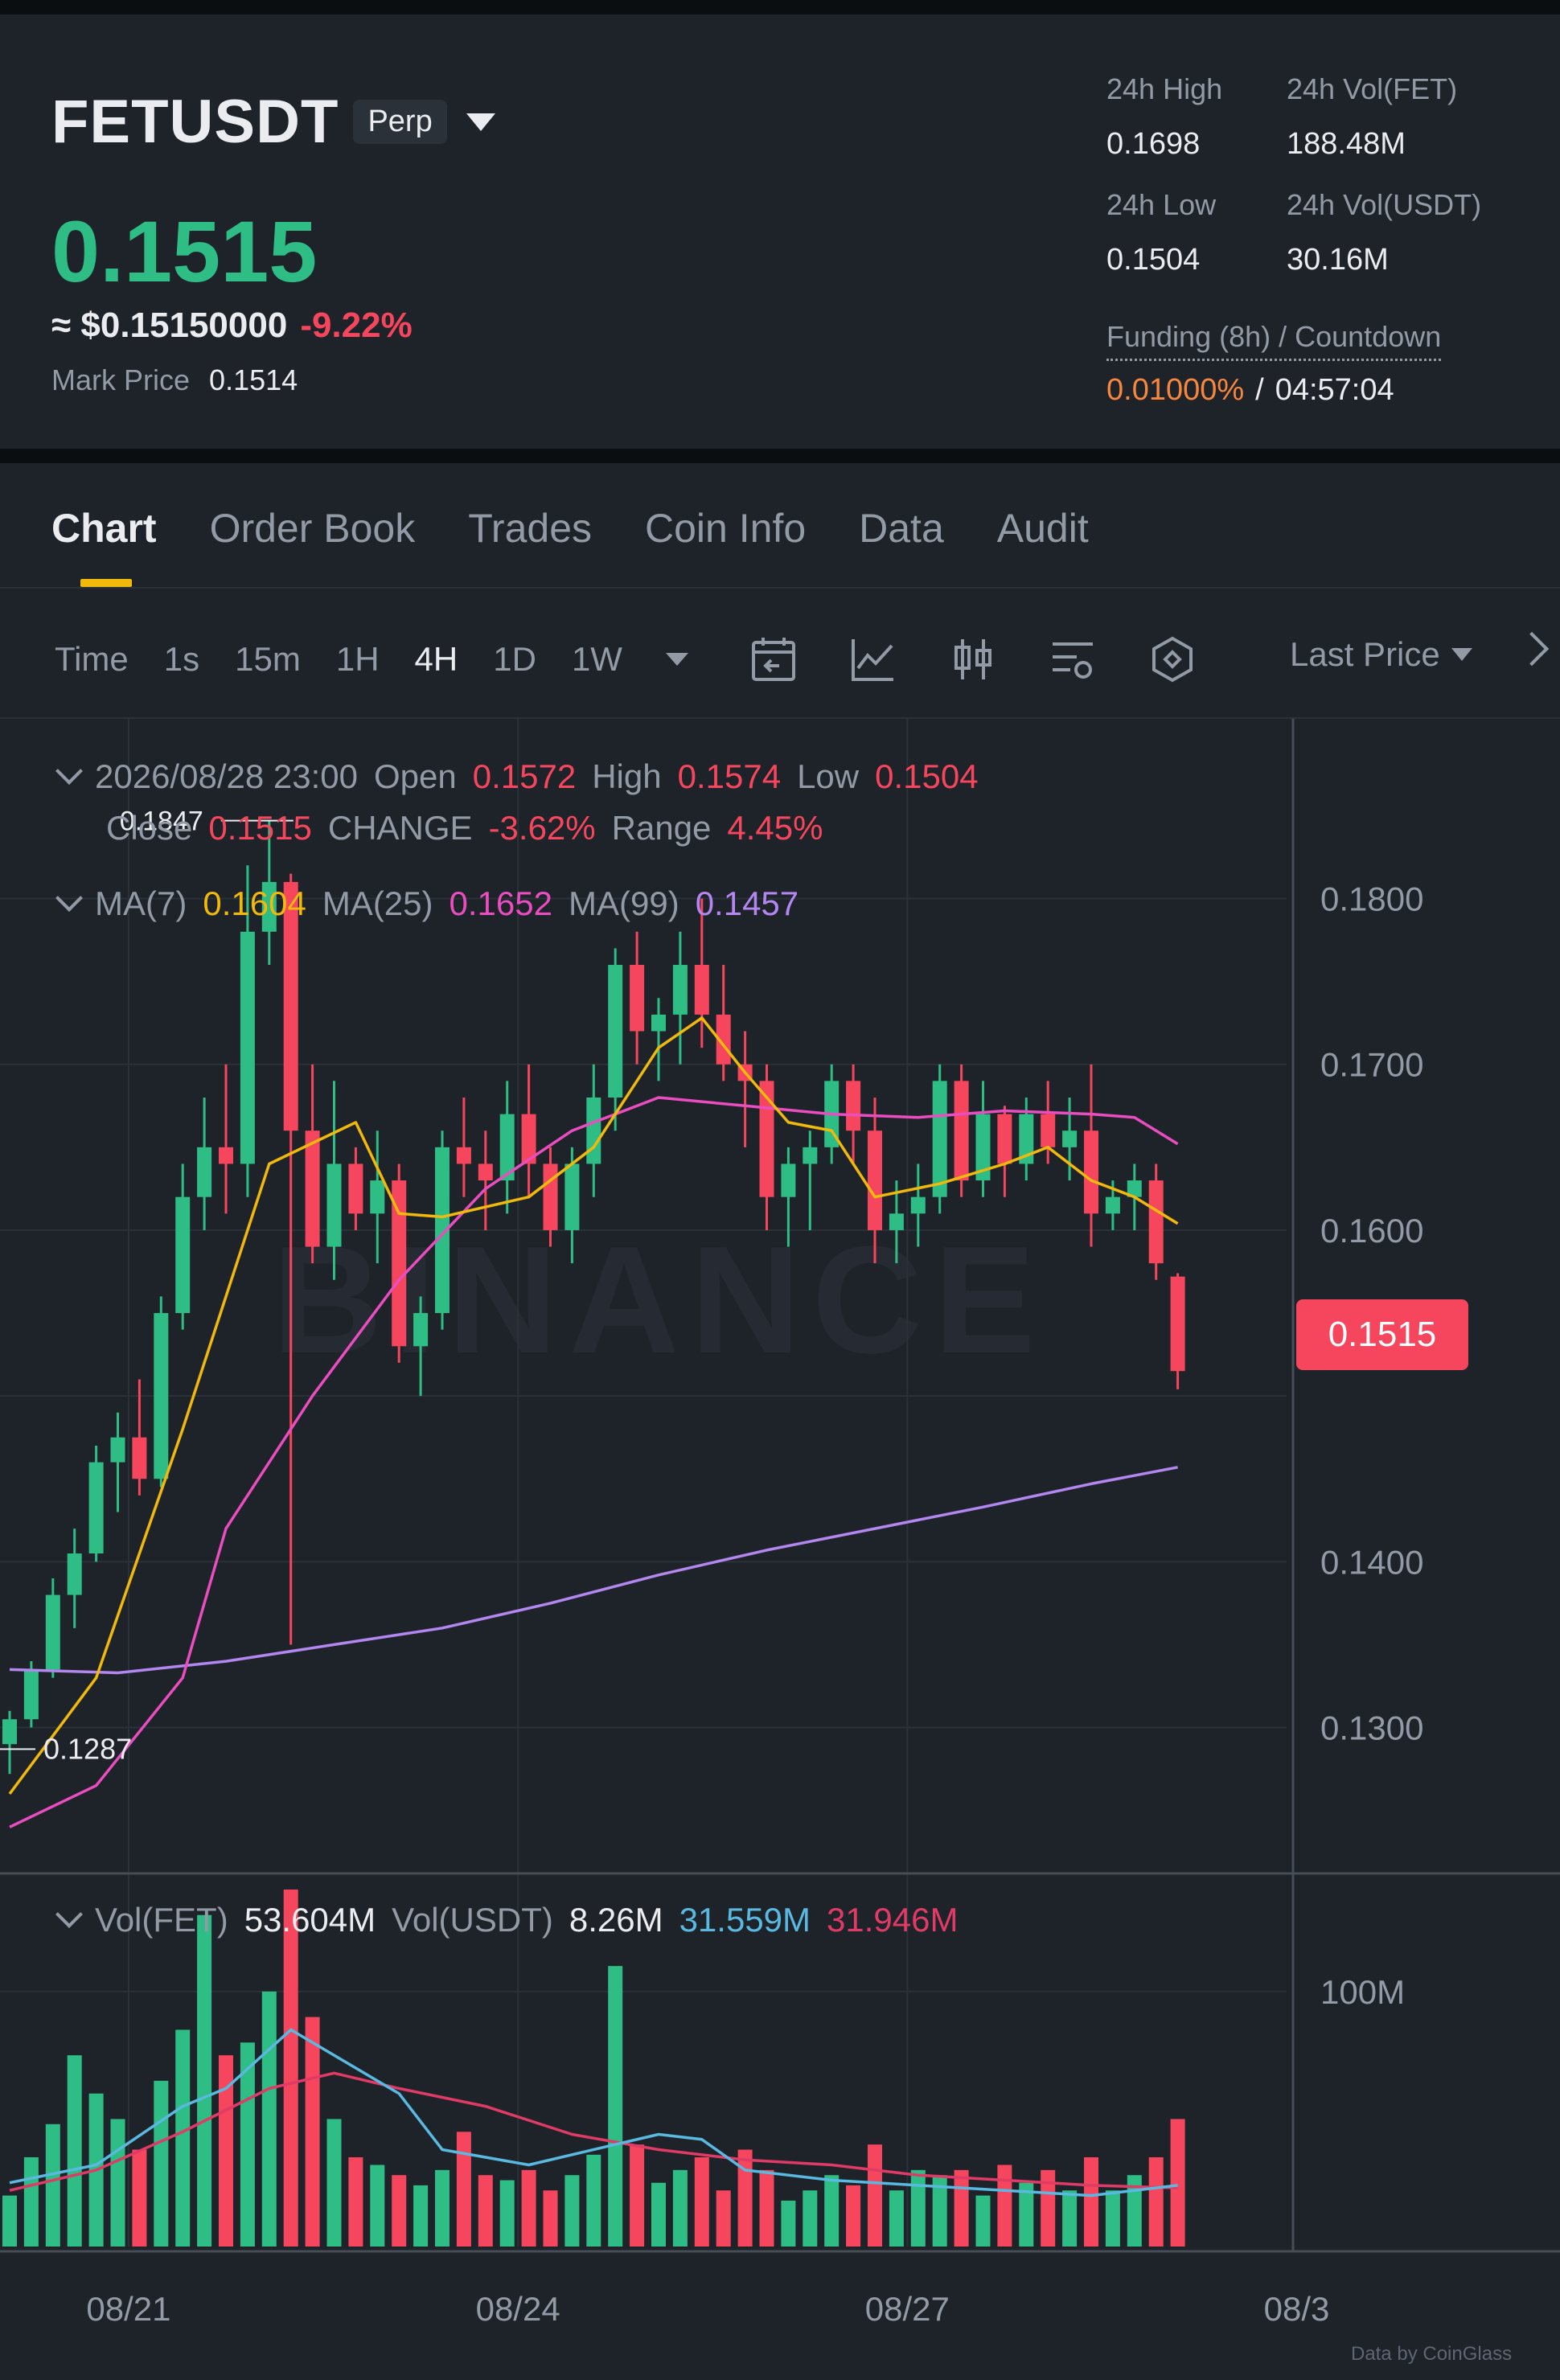 This screenshot has width=1560, height=2380. I want to click on status-strip, so click(780, 7).